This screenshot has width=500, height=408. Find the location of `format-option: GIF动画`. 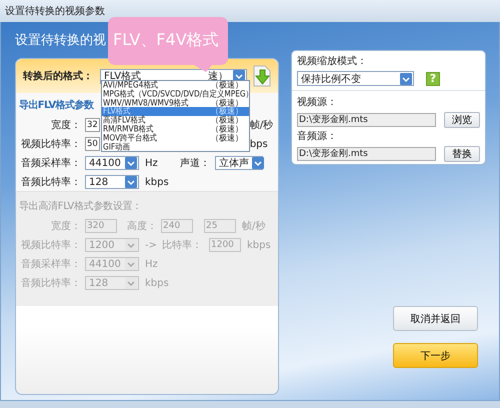

format-option: GIF动画 is located at coordinates (175, 147).